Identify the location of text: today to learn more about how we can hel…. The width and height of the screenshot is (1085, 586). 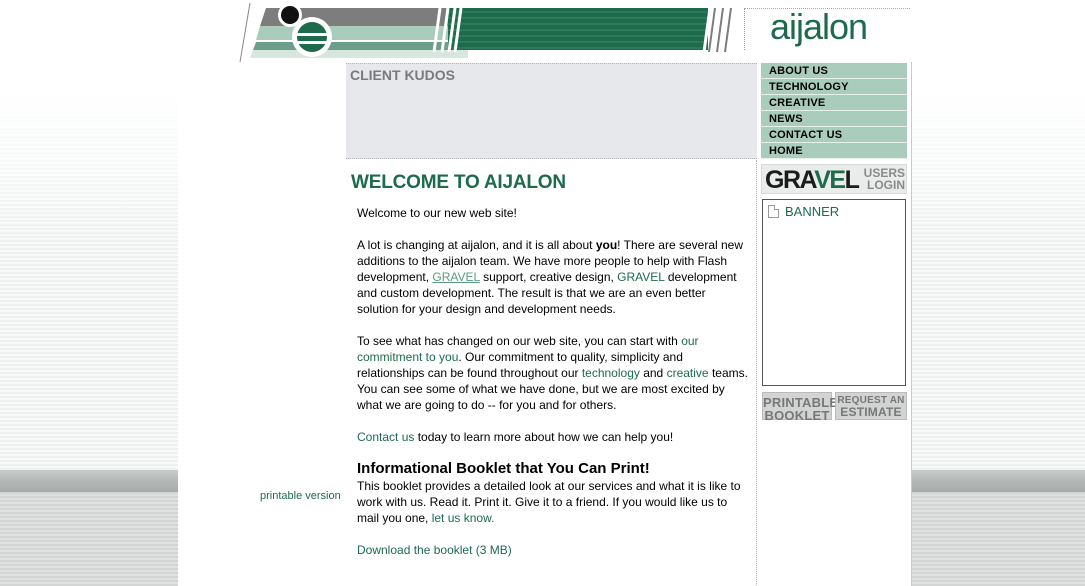
(544, 437).